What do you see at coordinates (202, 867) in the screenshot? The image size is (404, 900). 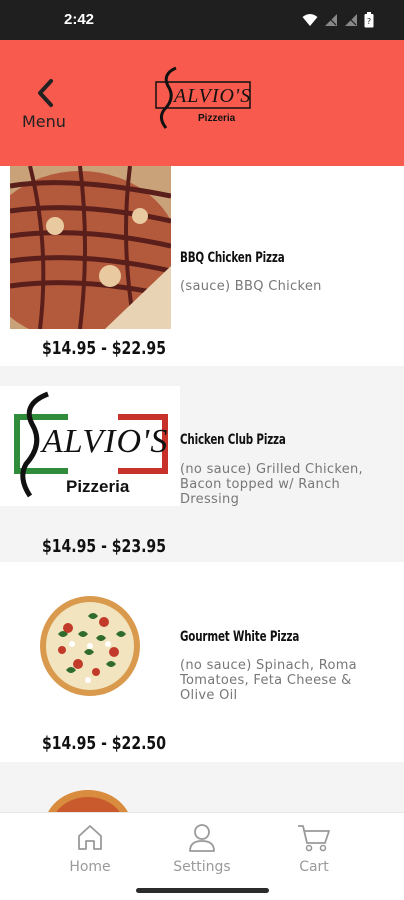 I see `nav-settings-label: Settings` at bounding box center [202, 867].